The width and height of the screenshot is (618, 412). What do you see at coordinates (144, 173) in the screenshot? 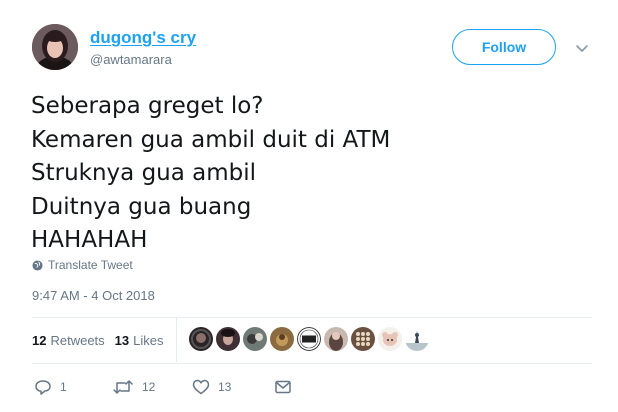
I see `tweet-line: Struknya gua ambil` at bounding box center [144, 173].